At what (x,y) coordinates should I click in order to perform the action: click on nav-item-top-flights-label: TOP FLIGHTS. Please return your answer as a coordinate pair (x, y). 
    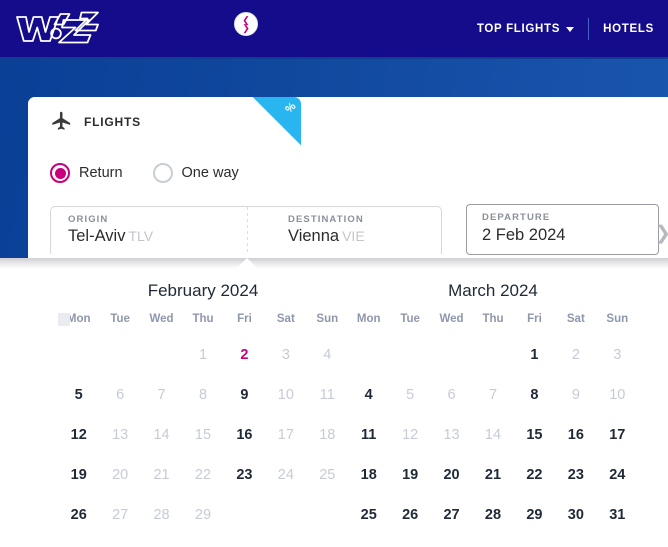
    Looking at the image, I should click on (518, 28).